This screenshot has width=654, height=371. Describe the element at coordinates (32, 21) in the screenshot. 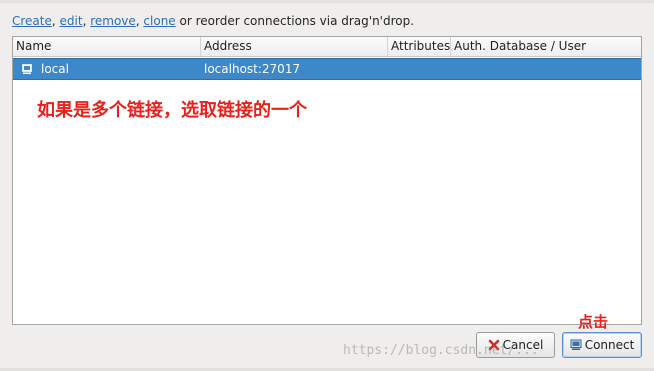

I see `create-link: Create` at that location.